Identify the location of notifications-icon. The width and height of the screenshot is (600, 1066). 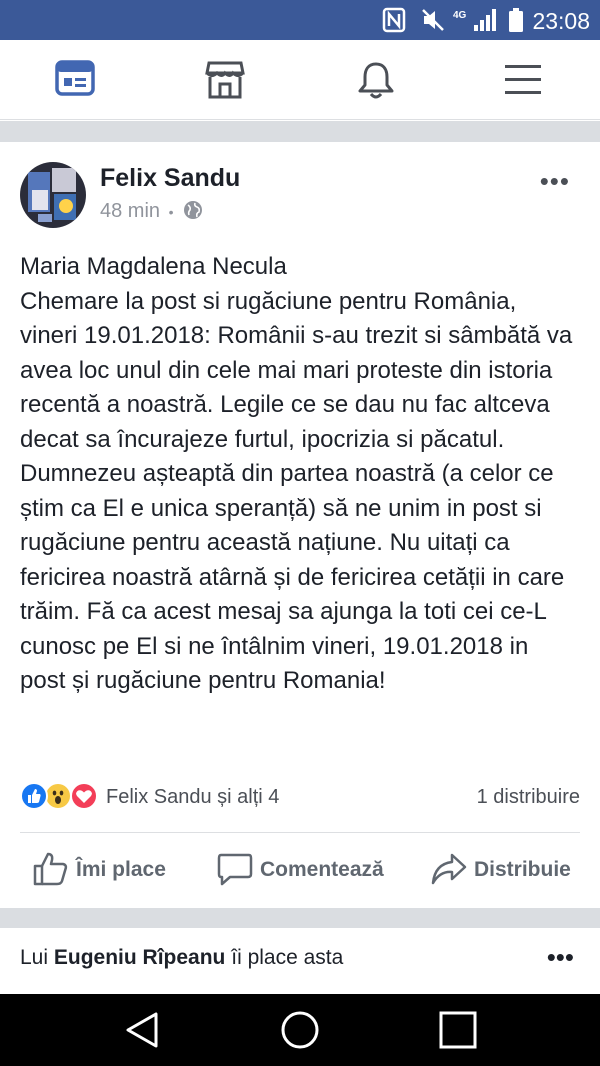
(376, 80).